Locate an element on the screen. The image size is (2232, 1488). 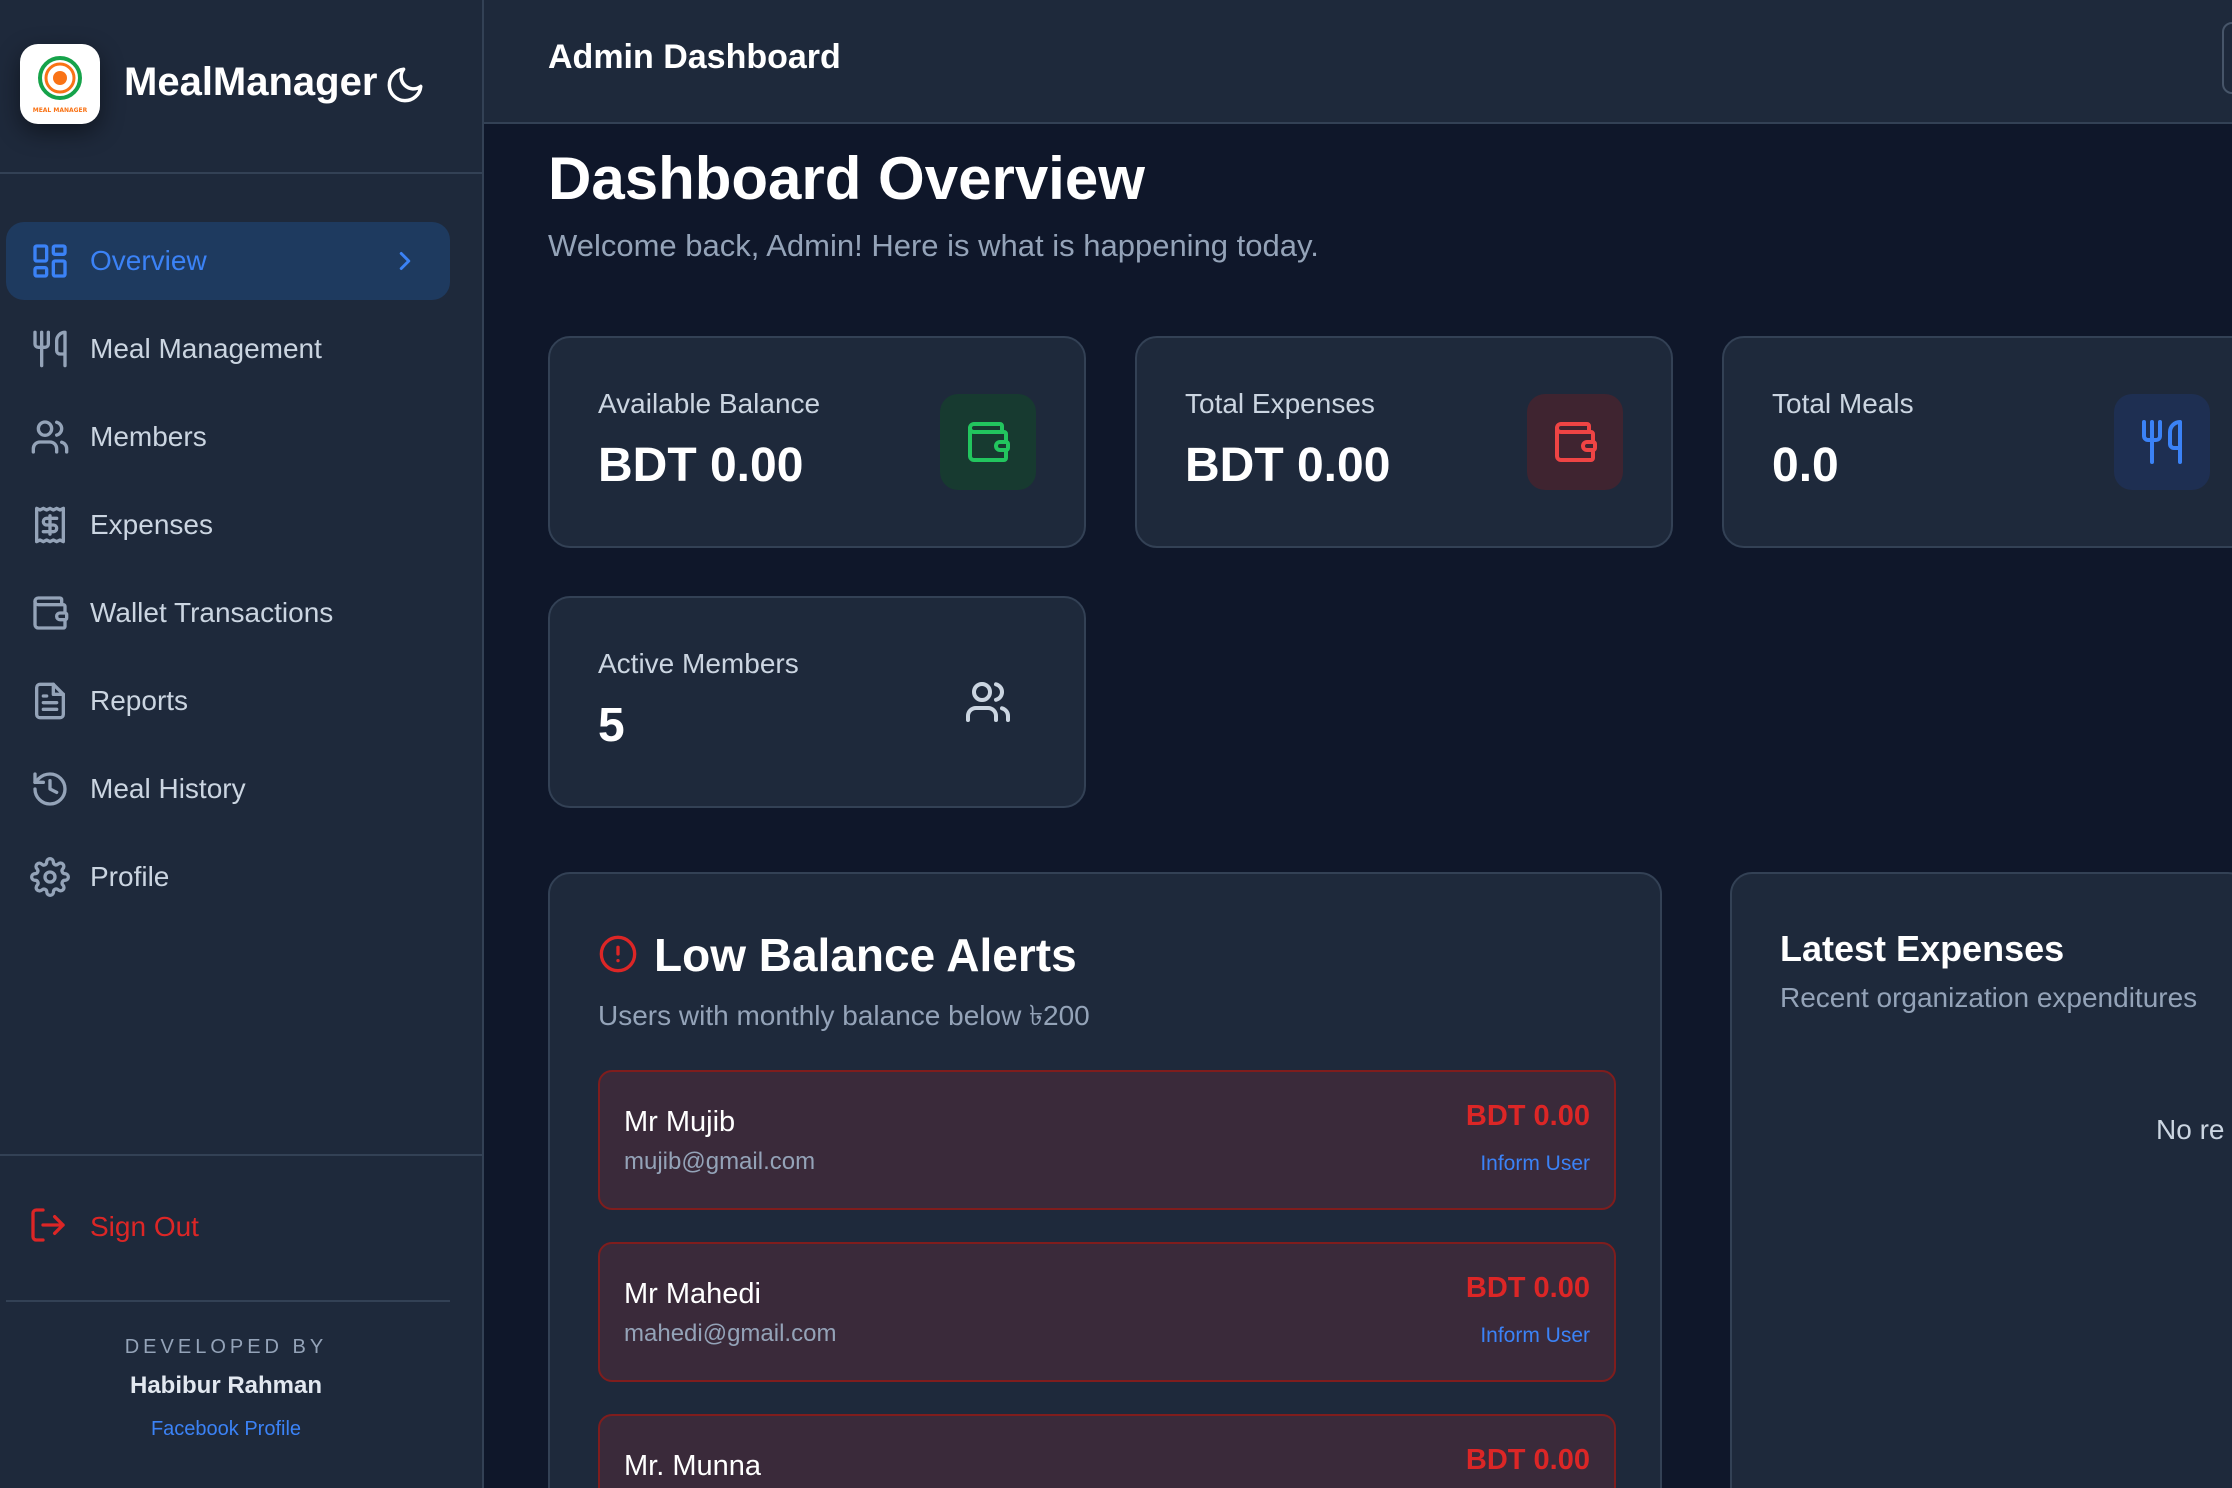
sidebar-item-label: Meal History is located at coordinates (168, 788).